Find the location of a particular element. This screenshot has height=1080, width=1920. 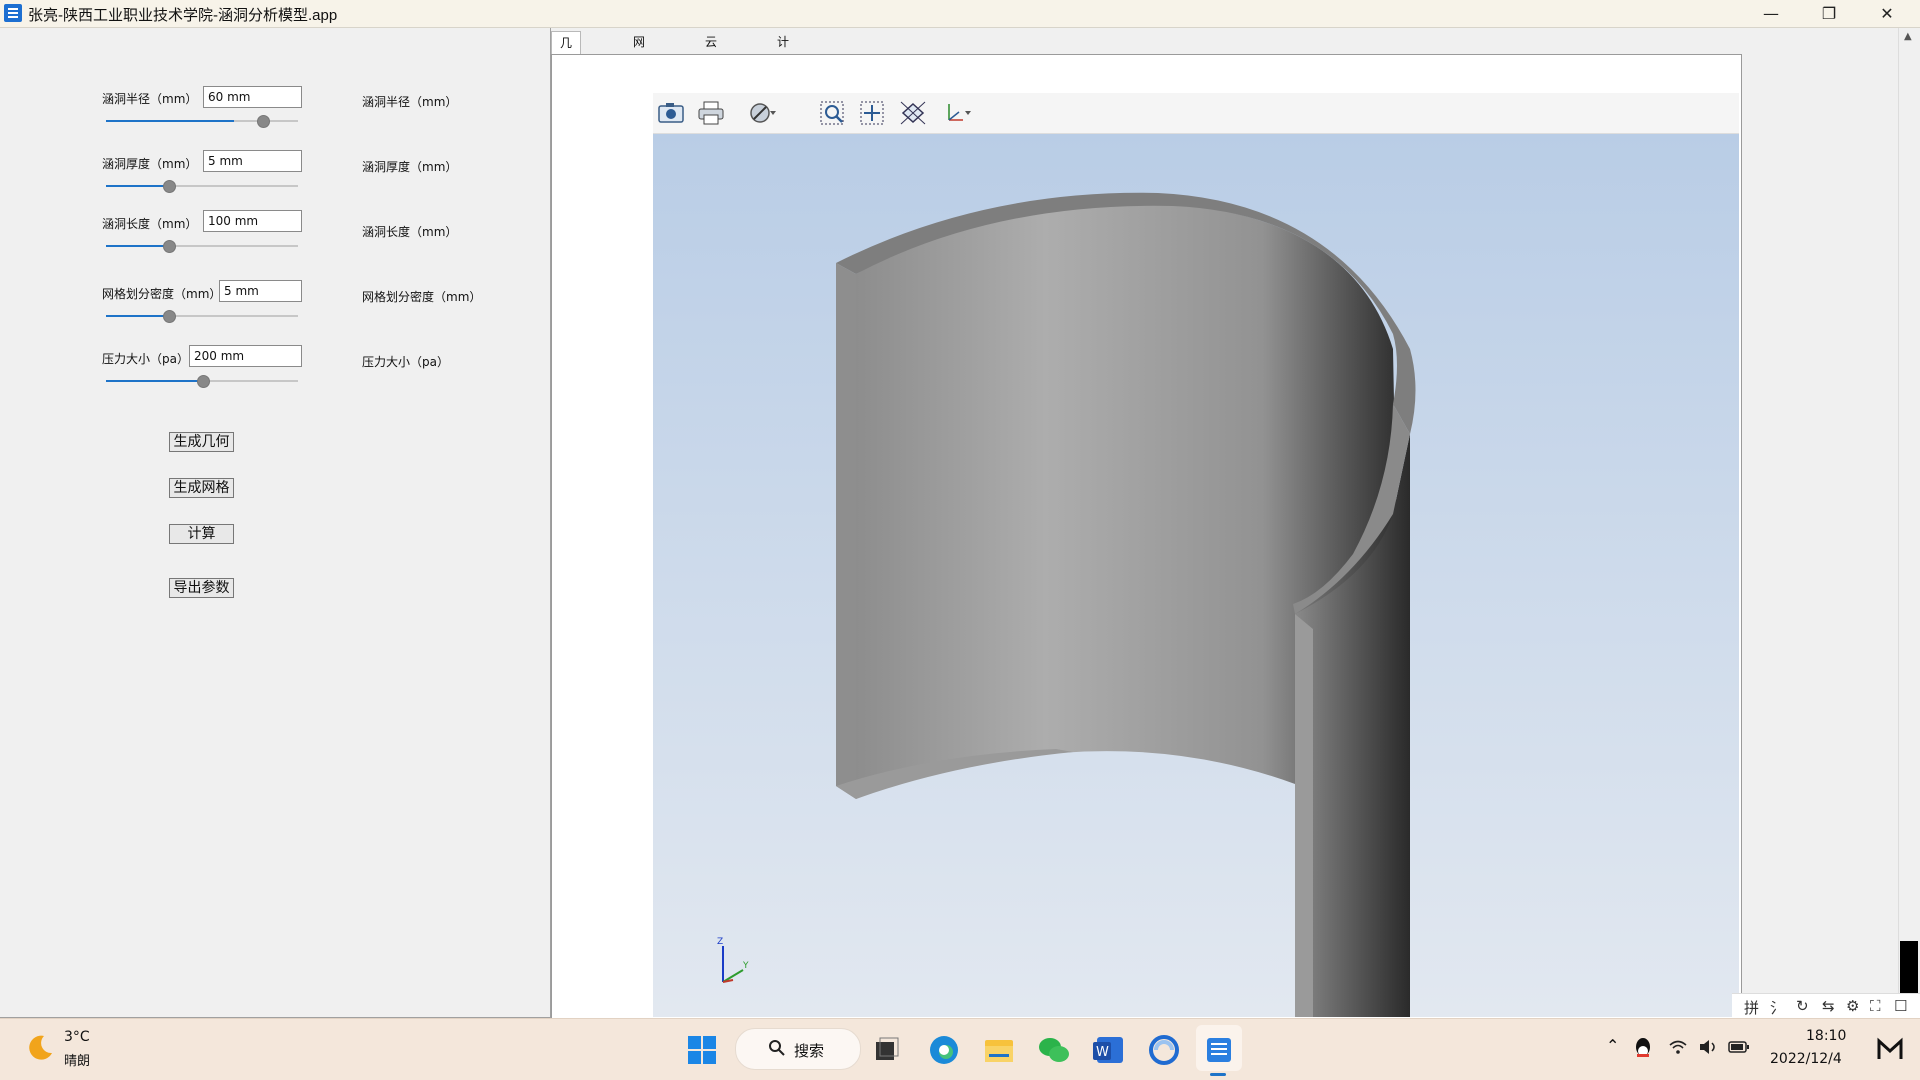

weather-temp: 3°C is located at coordinates (77, 1037).